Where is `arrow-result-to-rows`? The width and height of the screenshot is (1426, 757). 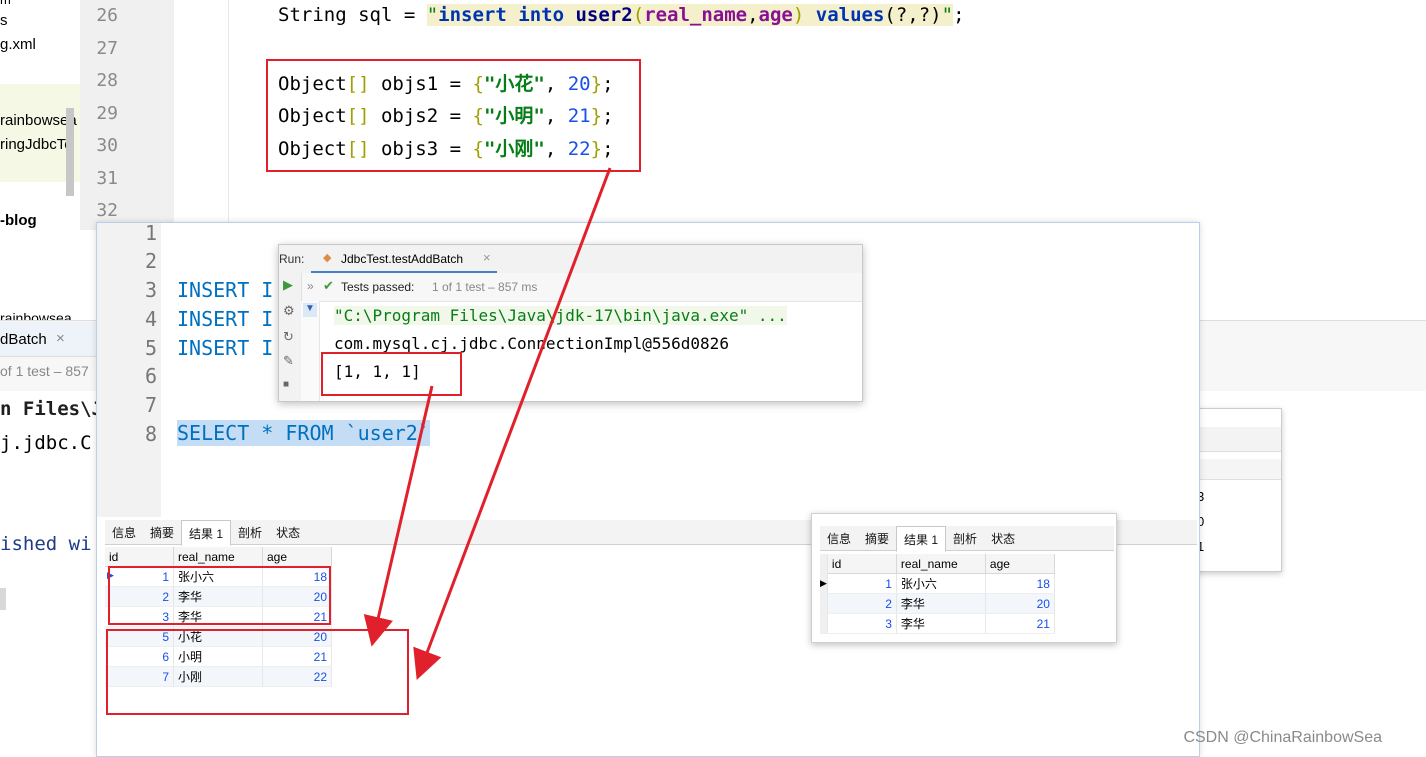
arrow-result-to-rows is located at coordinates (398, 516).